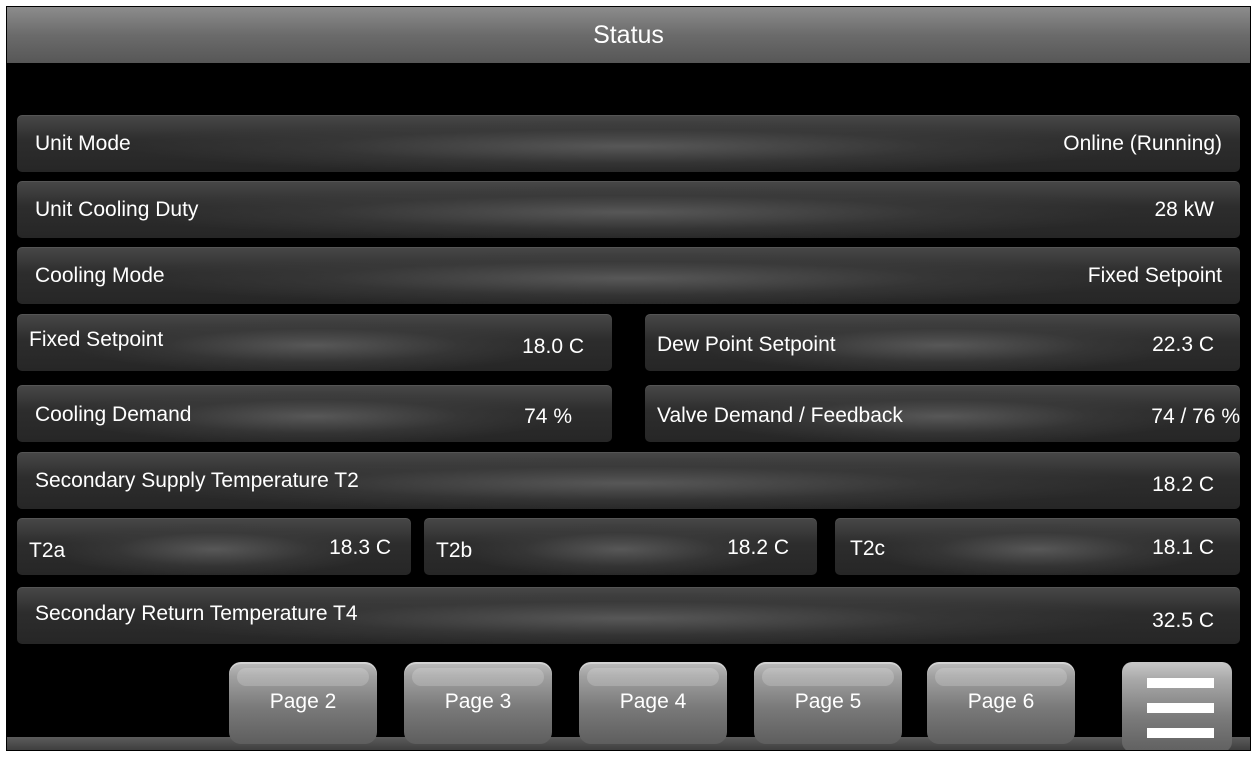 The image size is (1257, 757). What do you see at coordinates (628, 480) in the screenshot?
I see `secondary-supply-t2-row: Secondary Supply Temperature T2 18.2 C` at bounding box center [628, 480].